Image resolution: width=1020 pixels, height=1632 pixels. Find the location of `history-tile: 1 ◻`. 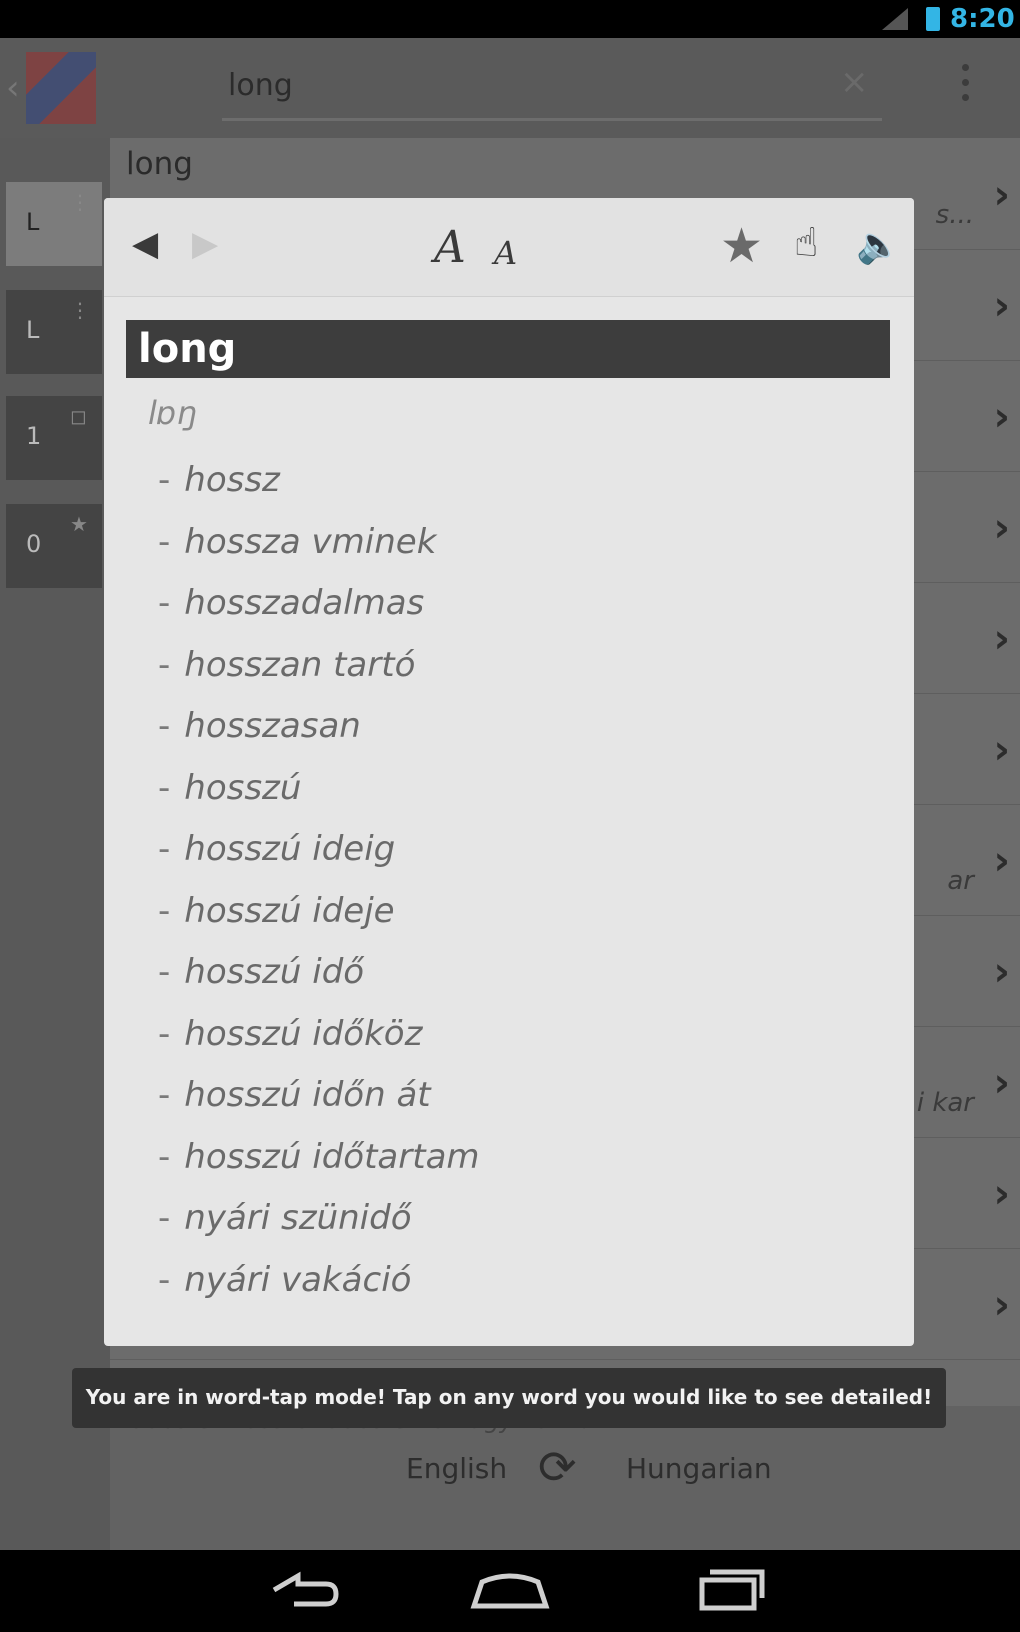

history-tile: 1 ◻ is located at coordinates (54, 438).